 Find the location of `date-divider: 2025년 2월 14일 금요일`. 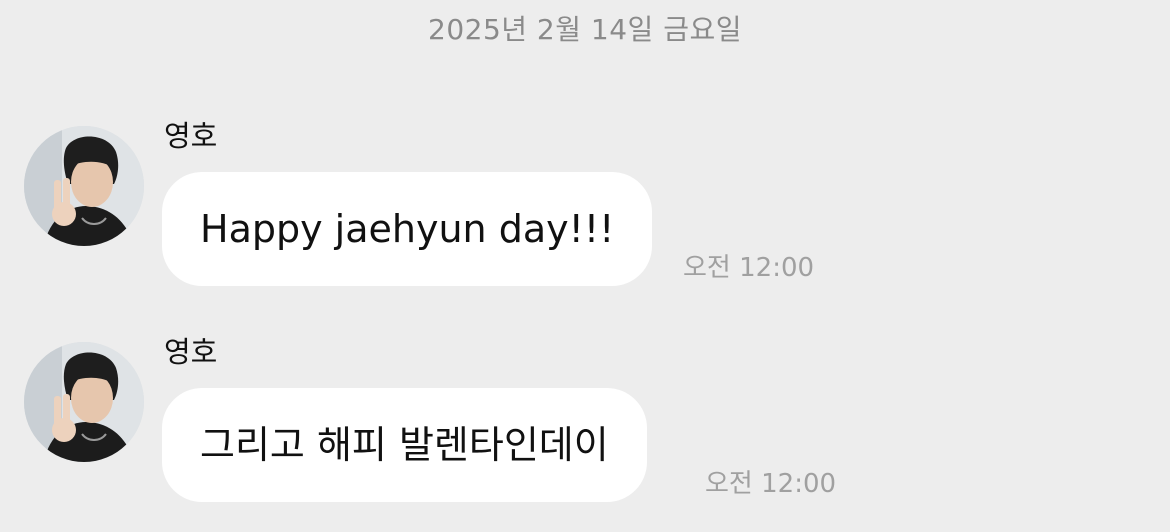

date-divider: 2025년 2월 14일 금요일 is located at coordinates (585, 29).